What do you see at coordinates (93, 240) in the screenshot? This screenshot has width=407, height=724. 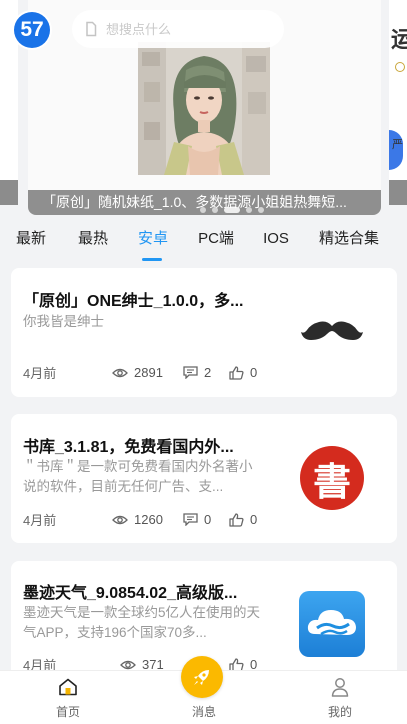 I see `tab-hot: 最热` at bounding box center [93, 240].